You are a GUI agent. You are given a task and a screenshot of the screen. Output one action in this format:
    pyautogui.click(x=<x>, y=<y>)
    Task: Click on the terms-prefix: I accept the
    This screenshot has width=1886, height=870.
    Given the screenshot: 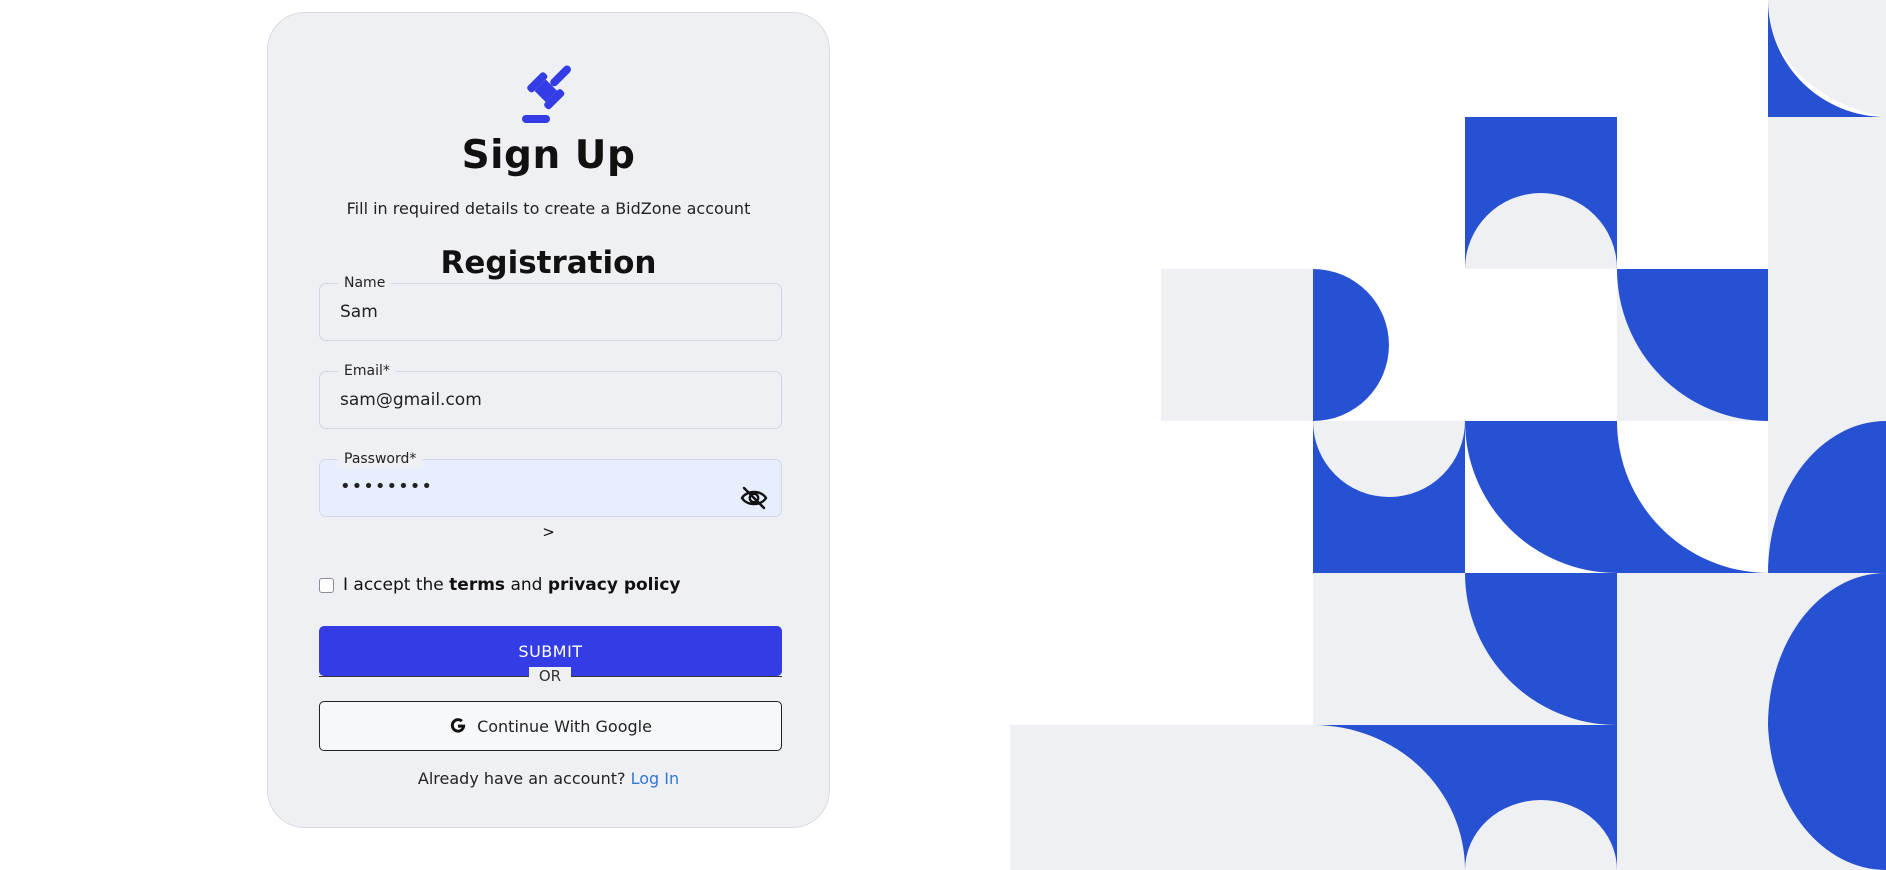 What is the action you would take?
    pyautogui.click(x=393, y=585)
    